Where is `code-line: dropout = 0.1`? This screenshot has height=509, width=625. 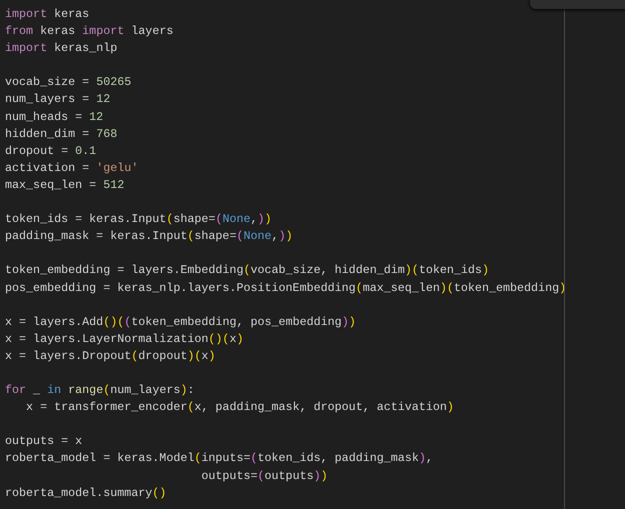
code-line: dropout = 0.1 is located at coordinates (50, 151).